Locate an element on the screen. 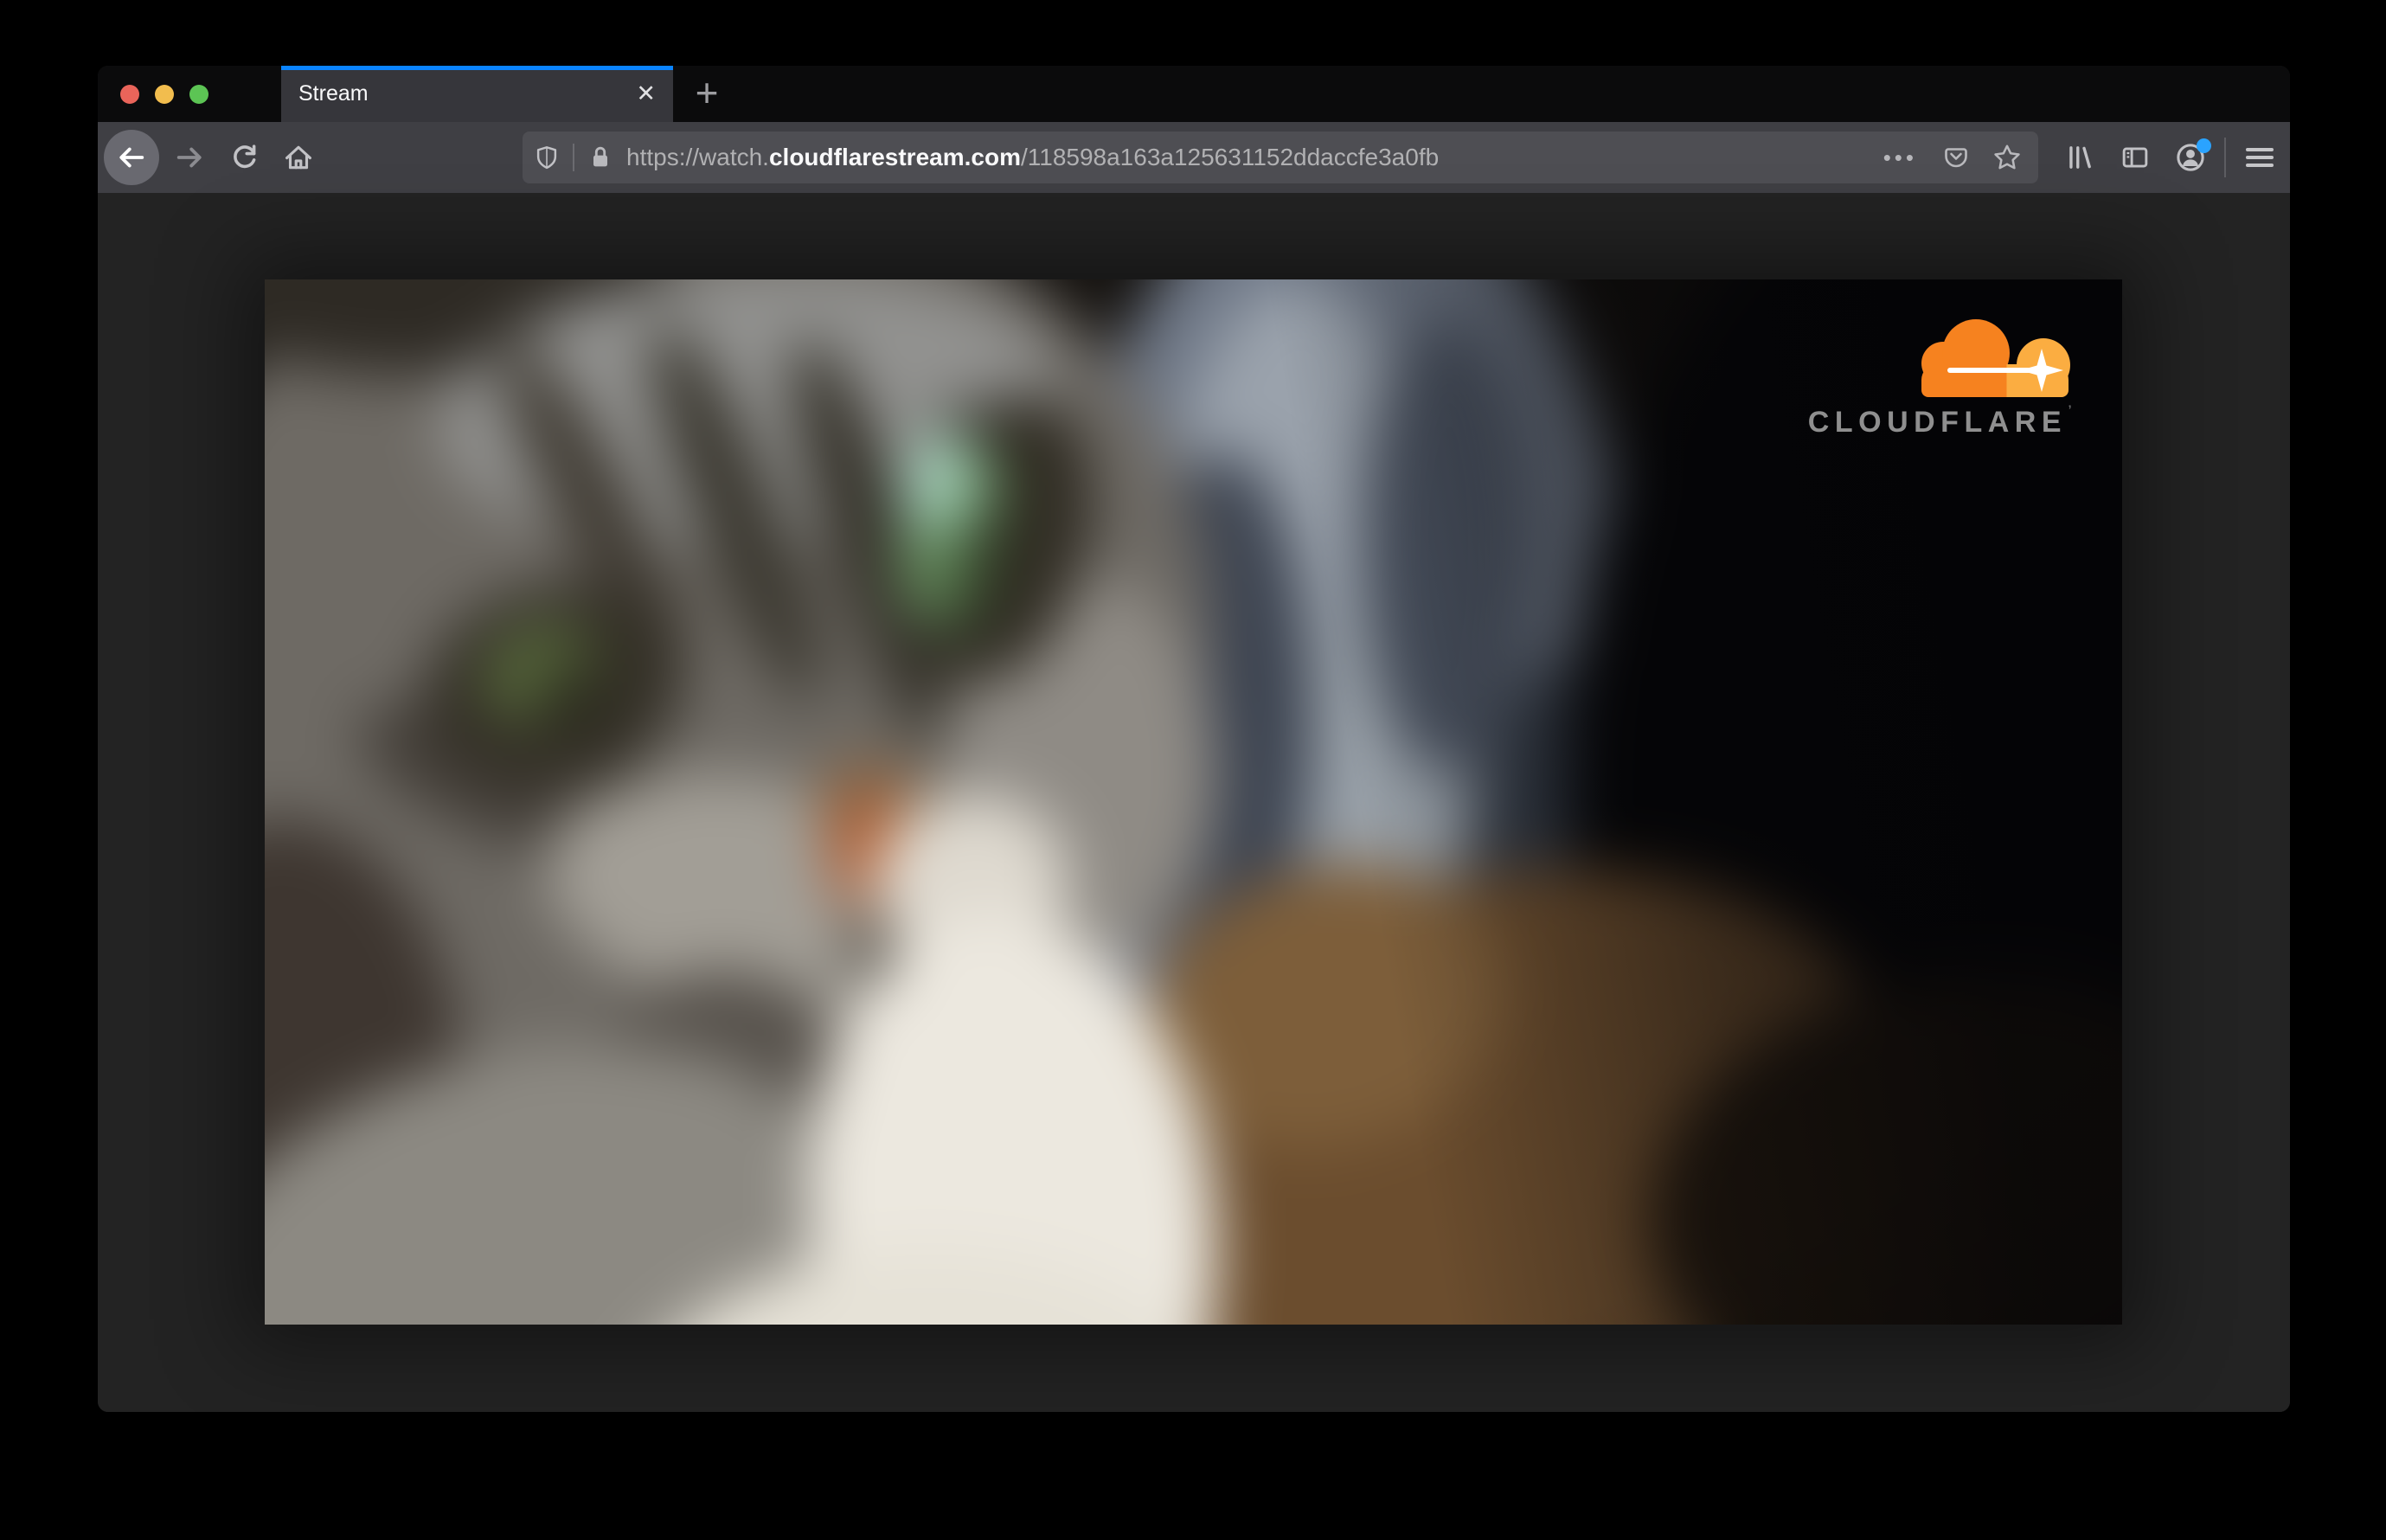 The image size is (2386, 1540). url-scheme: https://watch. is located at coordinates (698, 157).